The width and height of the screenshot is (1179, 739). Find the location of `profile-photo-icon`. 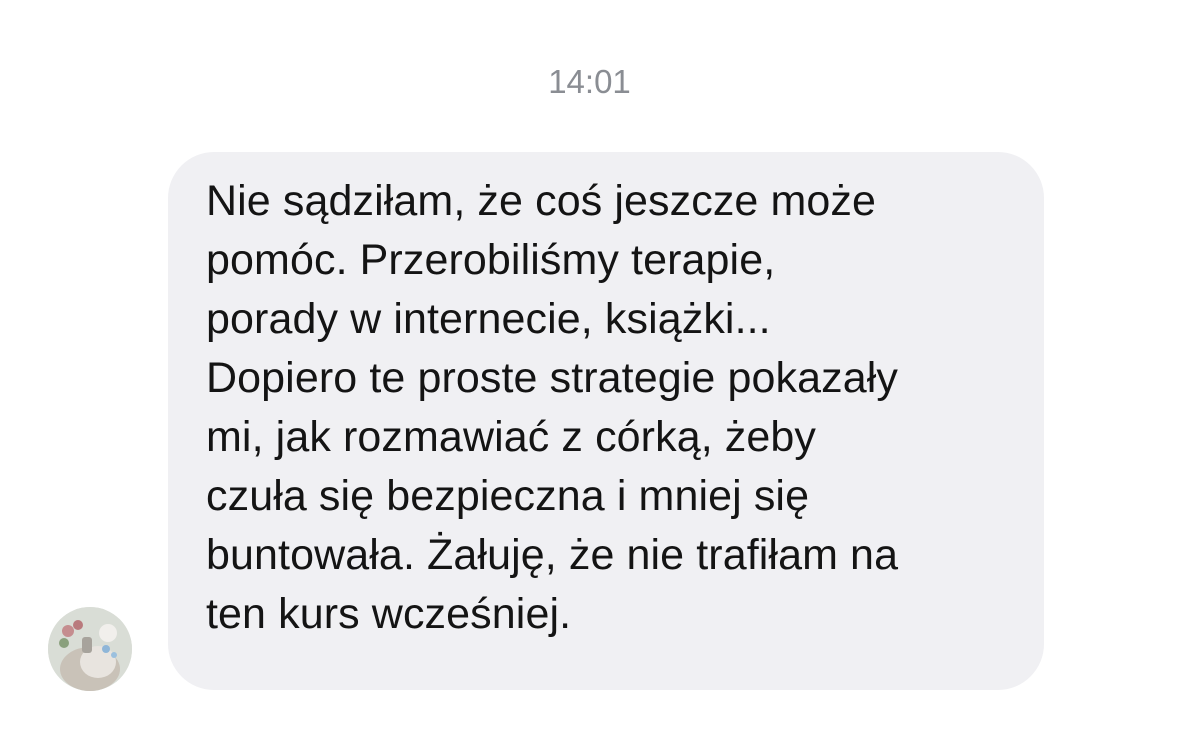

profile-photo-icon is located at coordinates (90, 649).